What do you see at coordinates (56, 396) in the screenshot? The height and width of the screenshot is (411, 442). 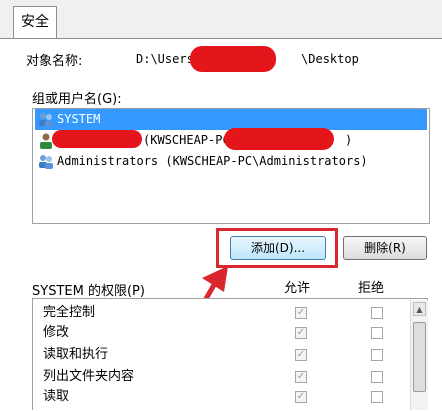 I see `permission-name: 读取` at bounding box center [56, 396].